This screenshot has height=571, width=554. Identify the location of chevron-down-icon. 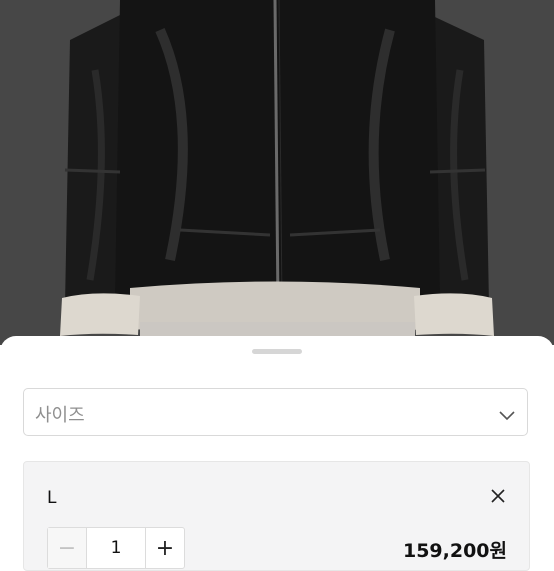
(507, 415).